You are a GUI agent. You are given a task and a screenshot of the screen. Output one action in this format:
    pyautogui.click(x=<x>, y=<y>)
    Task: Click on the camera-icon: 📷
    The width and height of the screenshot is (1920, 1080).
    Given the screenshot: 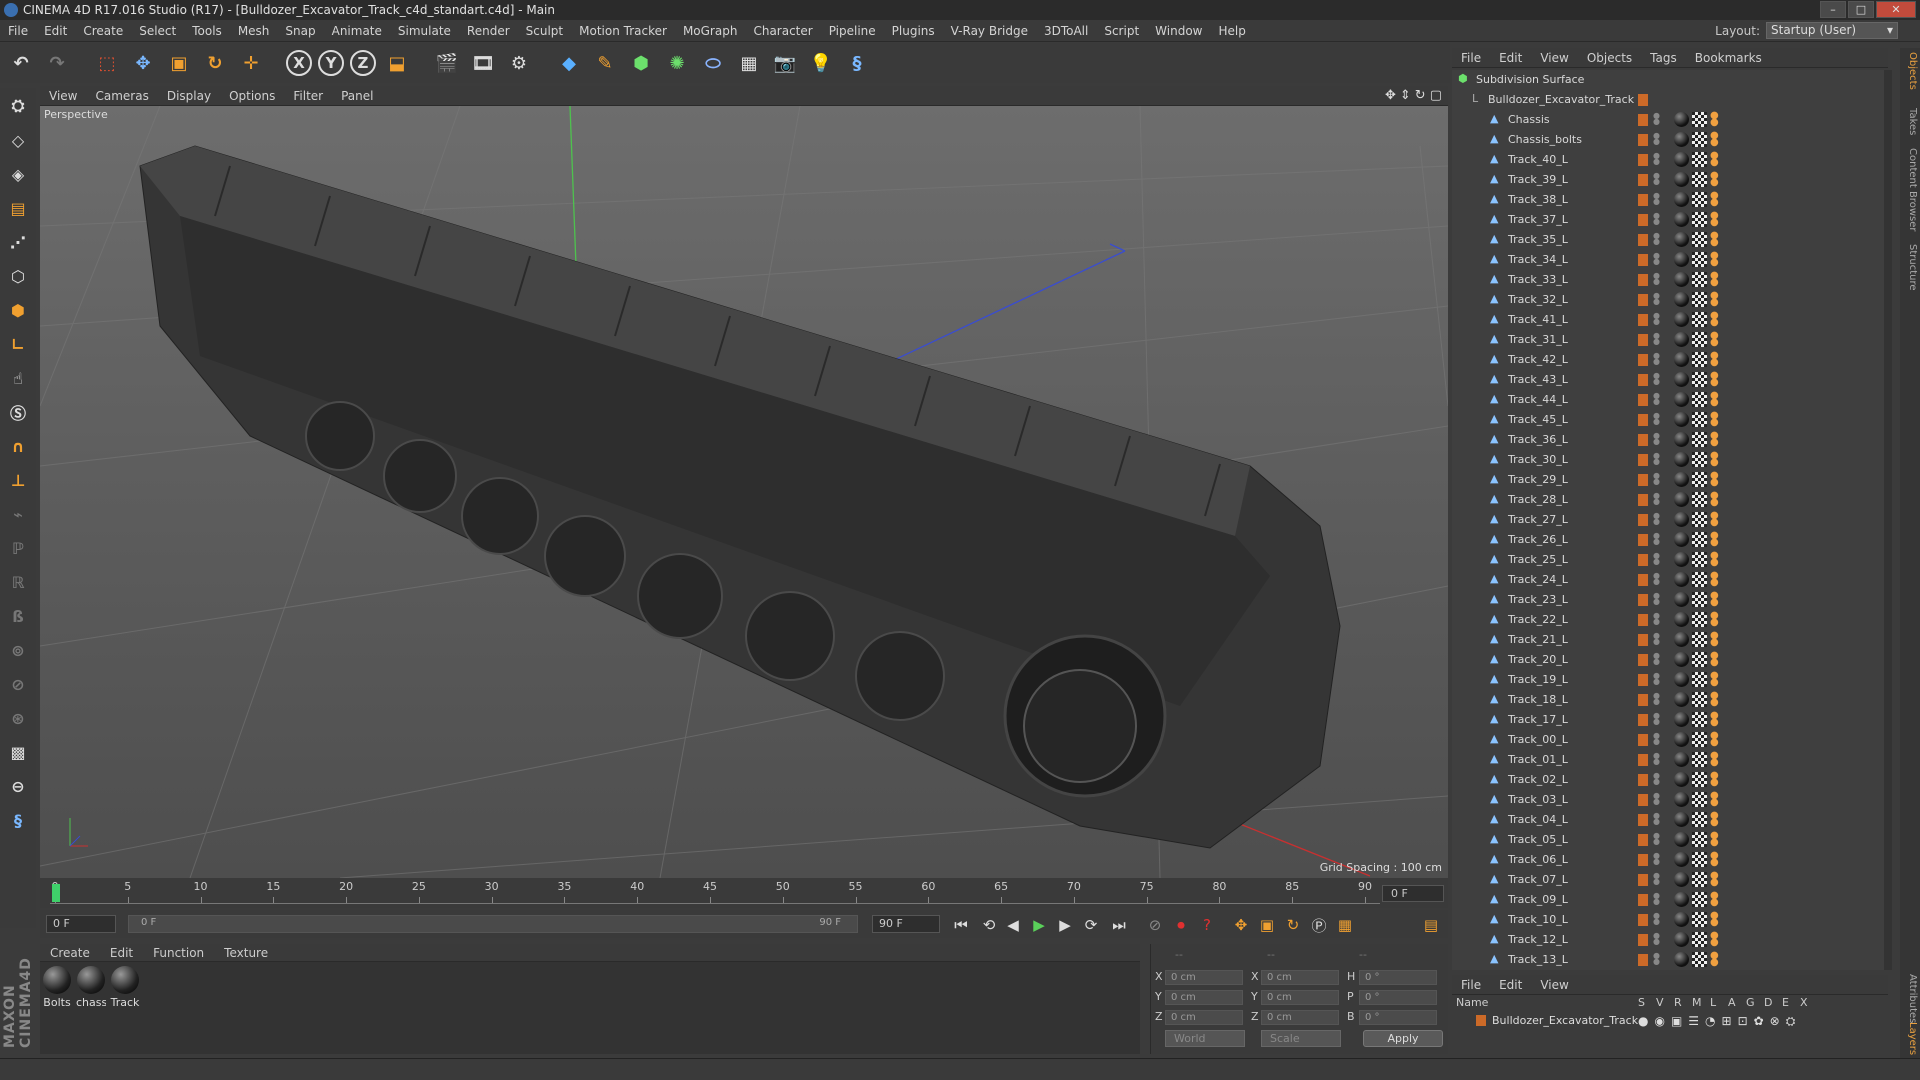 What is the action you would take?
    pyautogui.click(x=785, y=63)
    